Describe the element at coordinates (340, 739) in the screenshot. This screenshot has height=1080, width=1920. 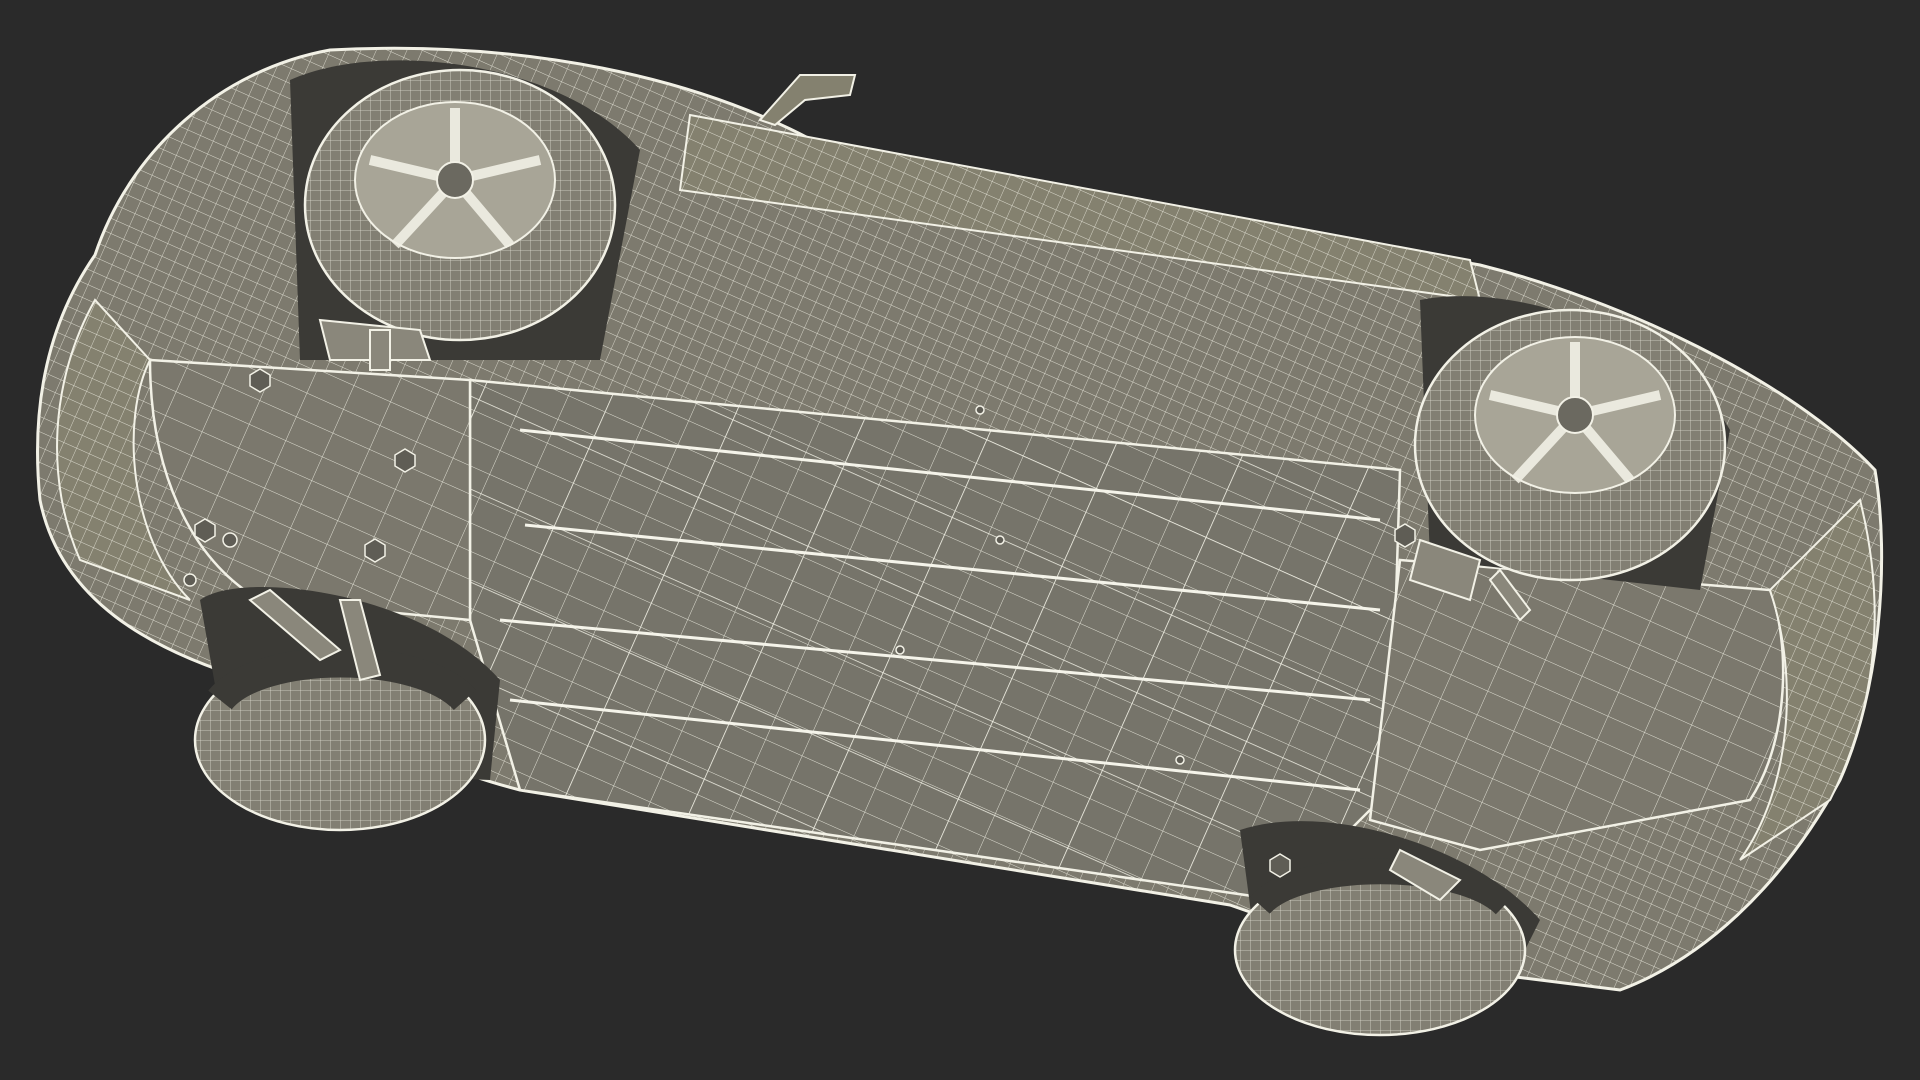
I see `front-right-wheel` at that location.